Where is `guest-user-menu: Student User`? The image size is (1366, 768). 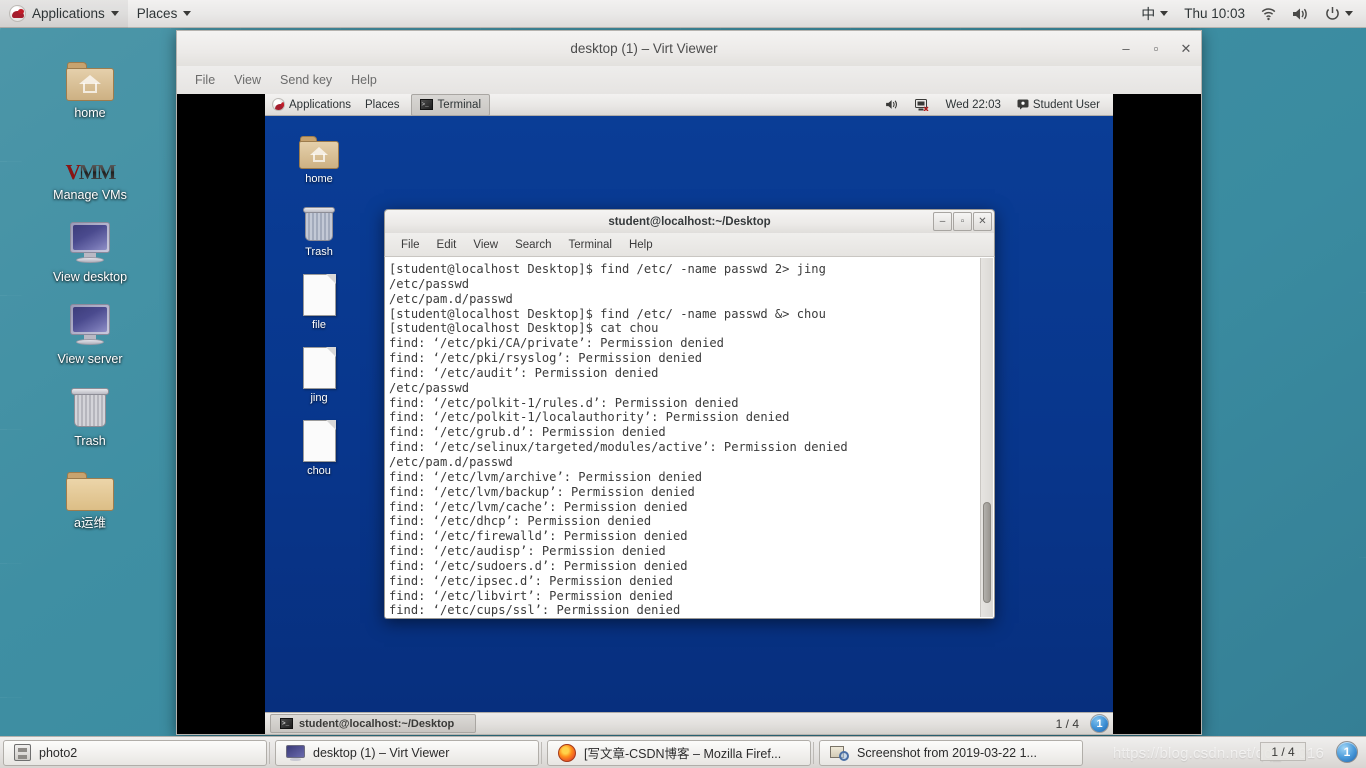 guest-user-menu: Student User is located at coordinates (1058, 105).